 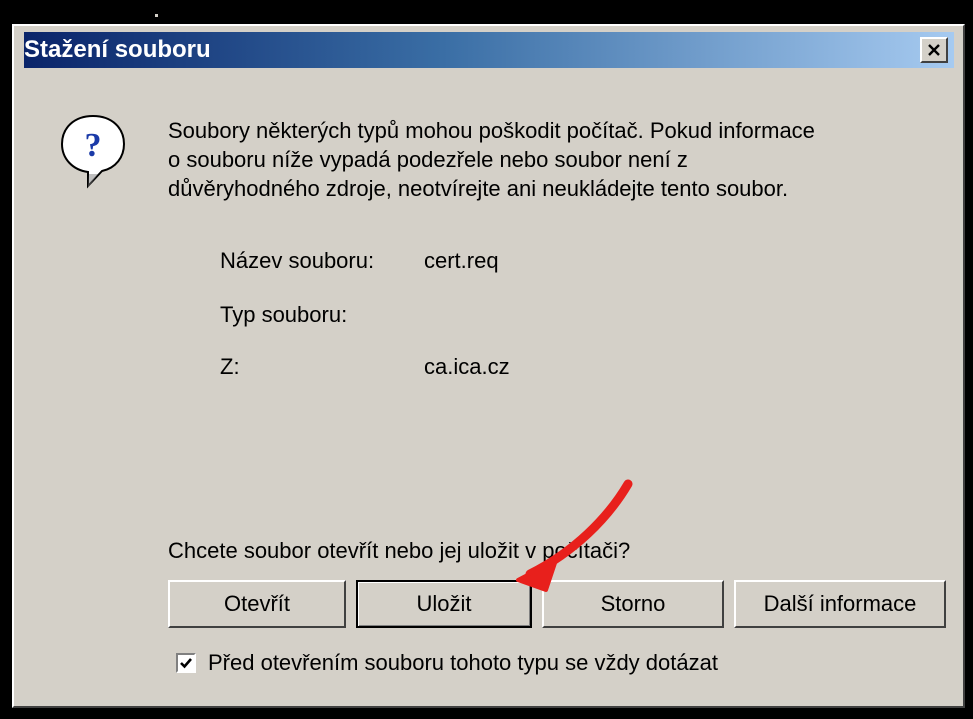 What do you see at coordinates (156, 15) in the screenshot?
I see `frame-mark` at bounding box center [156, 15].